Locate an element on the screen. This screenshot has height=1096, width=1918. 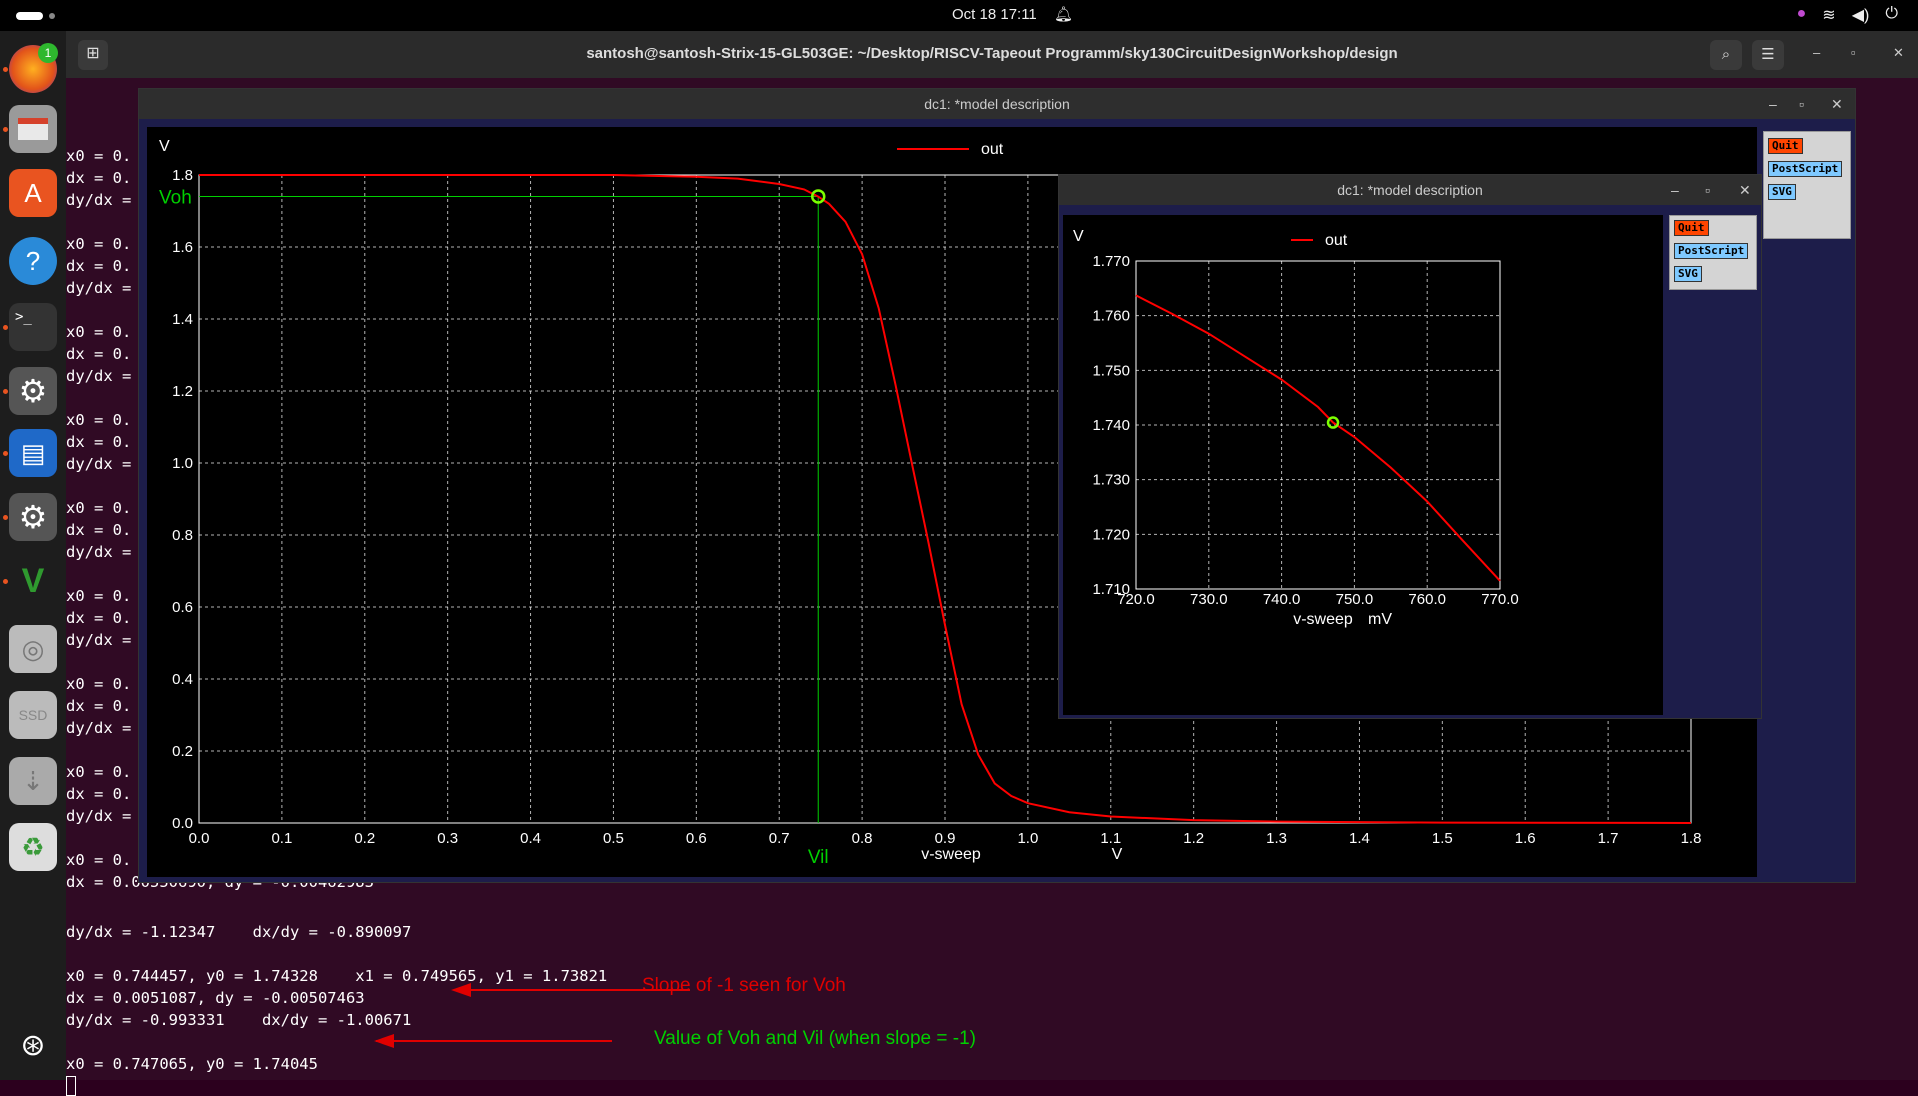
dock: 1 A ? >_ ⚙ ▤ ⚙ V ◎ SSD ⇣ ♻ ⊛ is located at coordinates (33, 555).